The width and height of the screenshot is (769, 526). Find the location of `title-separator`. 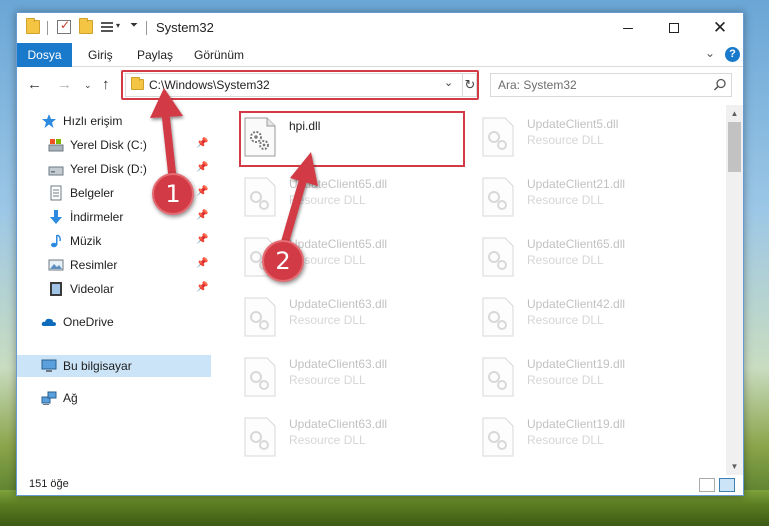

title-separator is located at coordinates (146, 28).